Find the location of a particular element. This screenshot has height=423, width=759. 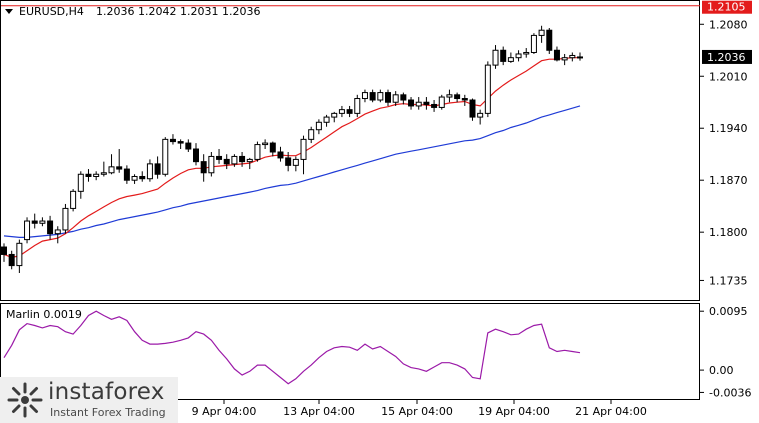

time-tick-label: 15 Apr 04:00 is located at coordinates (417, 411).